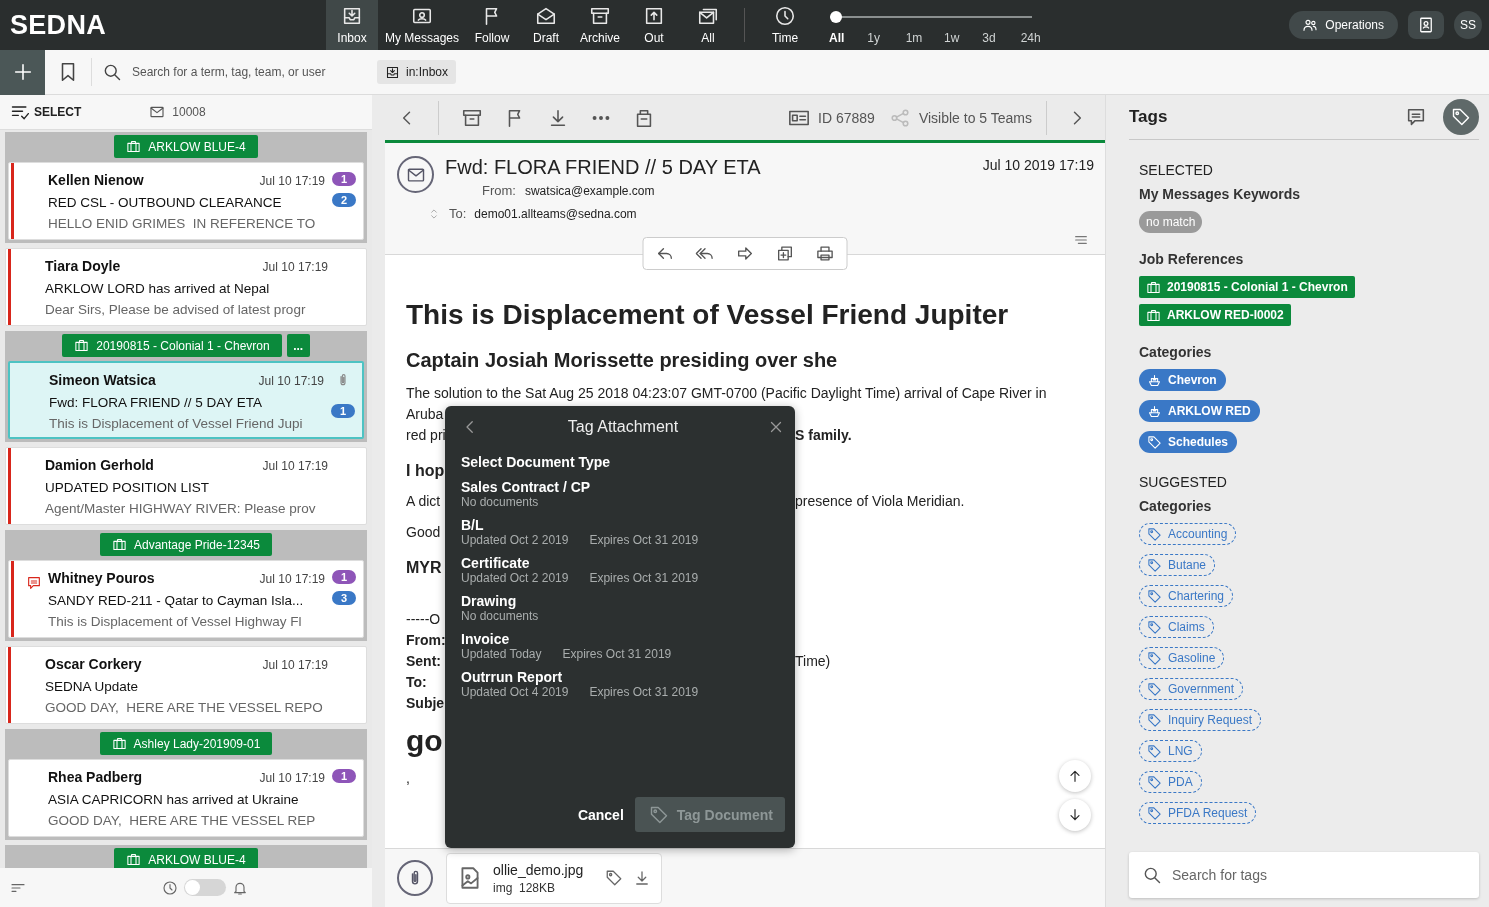 This screenshot has height=907, width=1489. Describe the element at coordinates (1343, 25) in the screenshot. I see `operations-button: Operations` at that location.